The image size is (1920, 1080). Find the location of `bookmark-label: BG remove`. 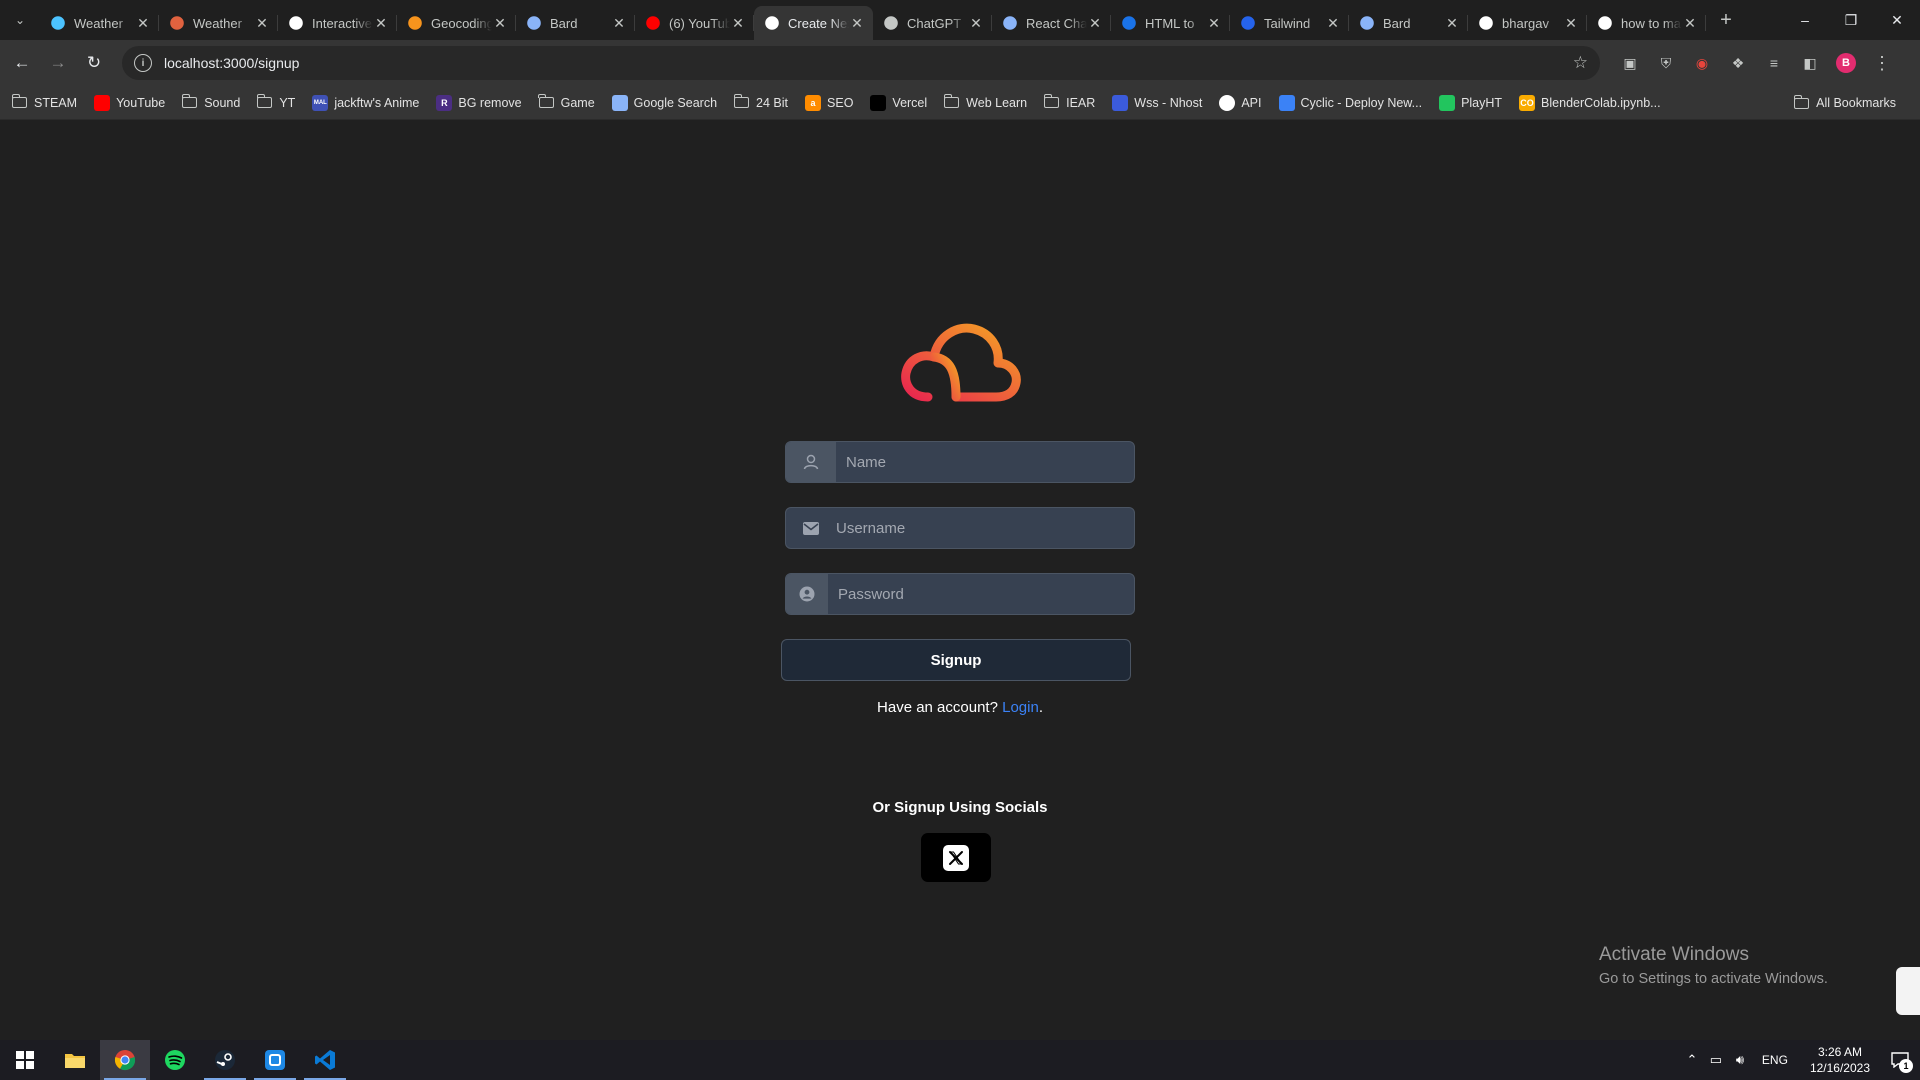

bookmark-label: BG remove is located at coordinates (490, 102).